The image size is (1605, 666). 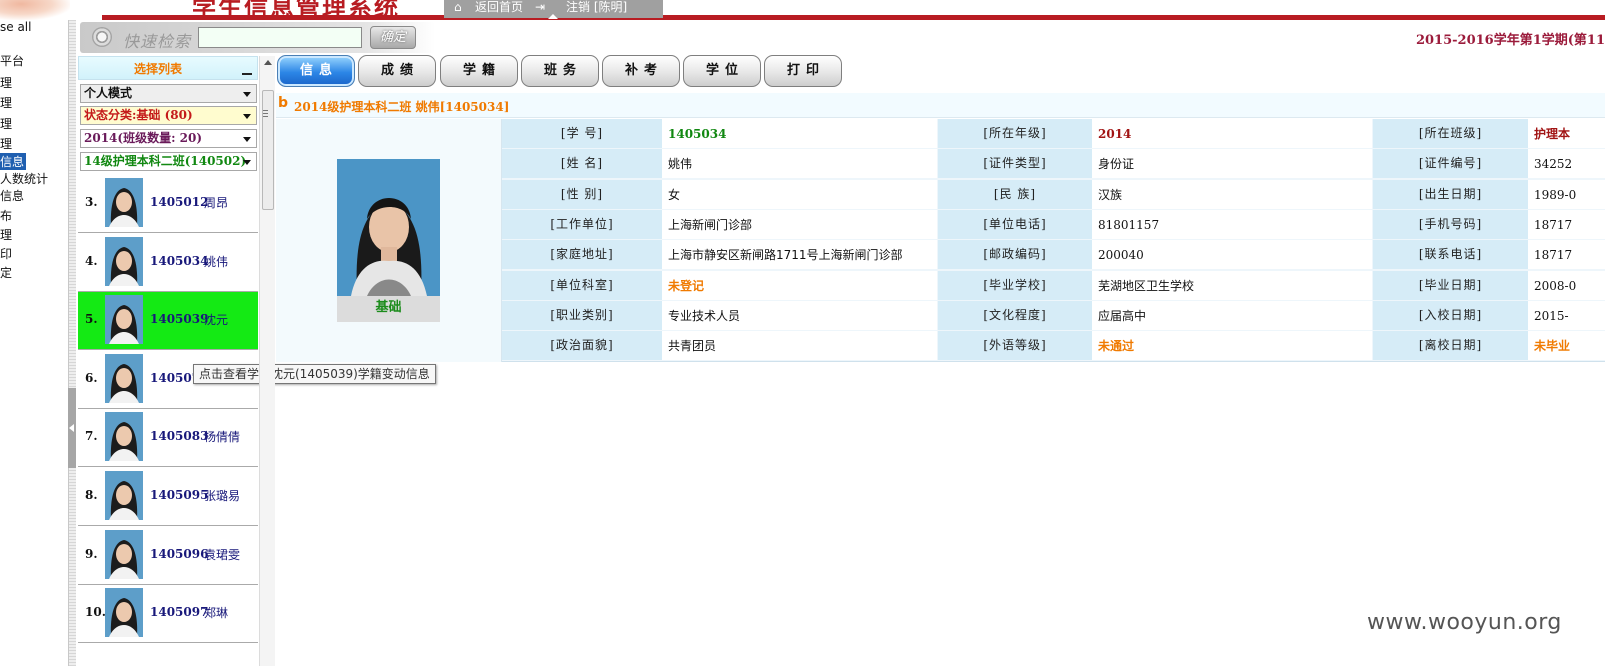 What do you see at coordinates (1464, 622) in the screenshot?
I see `watermark: www.wooyun.org` at bounding box center [1464, 622].